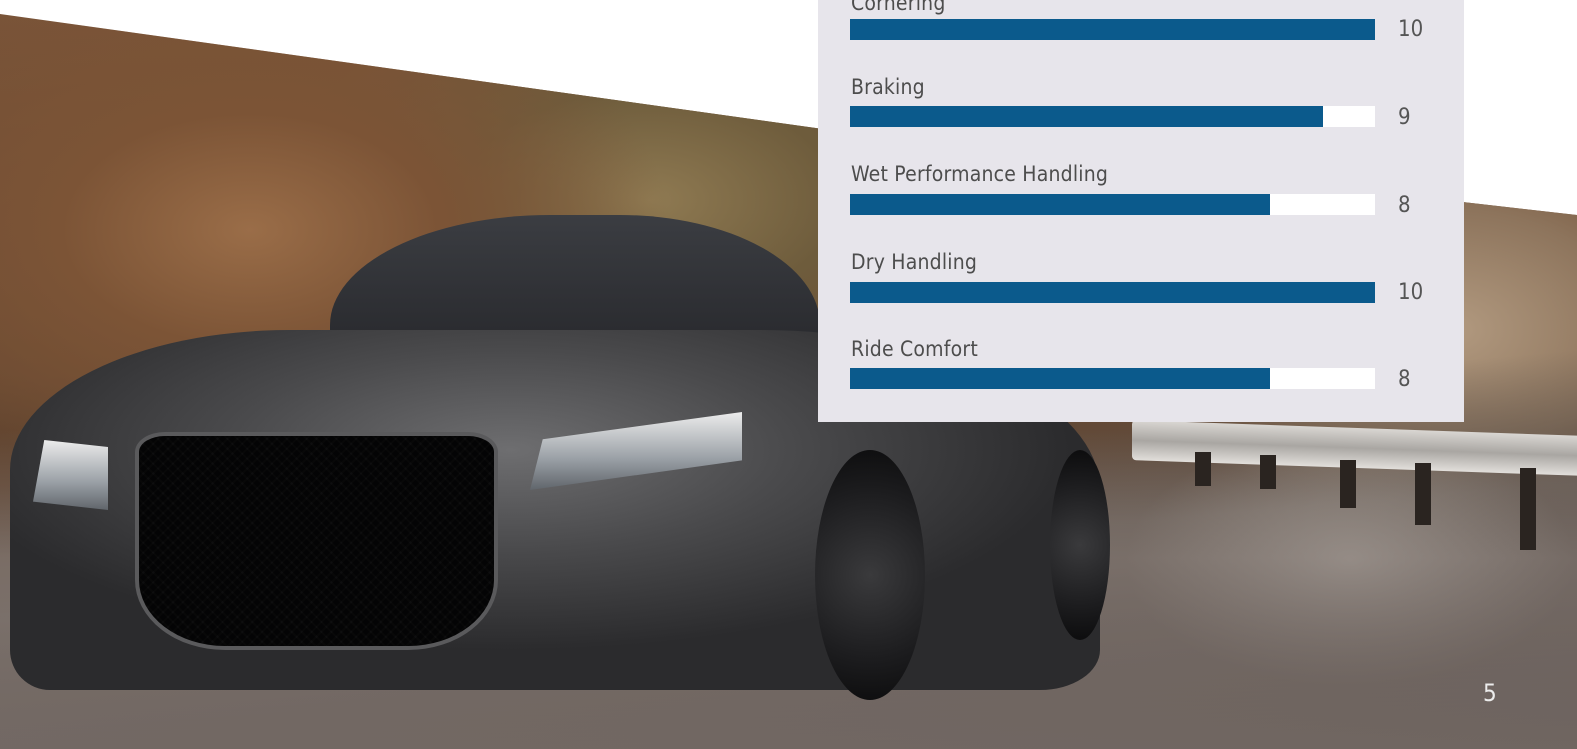 This screenshot has width=1577, height=749. I want to click on rating-label-braking: Braking, so click(888, 87).